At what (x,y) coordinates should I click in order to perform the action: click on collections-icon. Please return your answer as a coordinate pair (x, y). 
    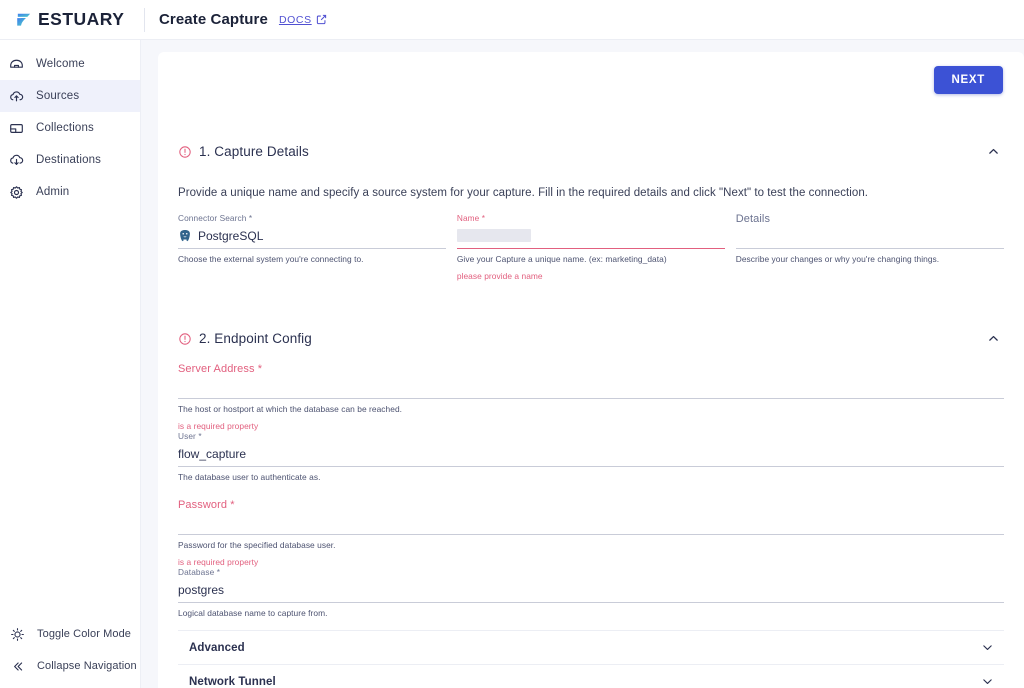
    Looking at the image, I should click on (16, 128).